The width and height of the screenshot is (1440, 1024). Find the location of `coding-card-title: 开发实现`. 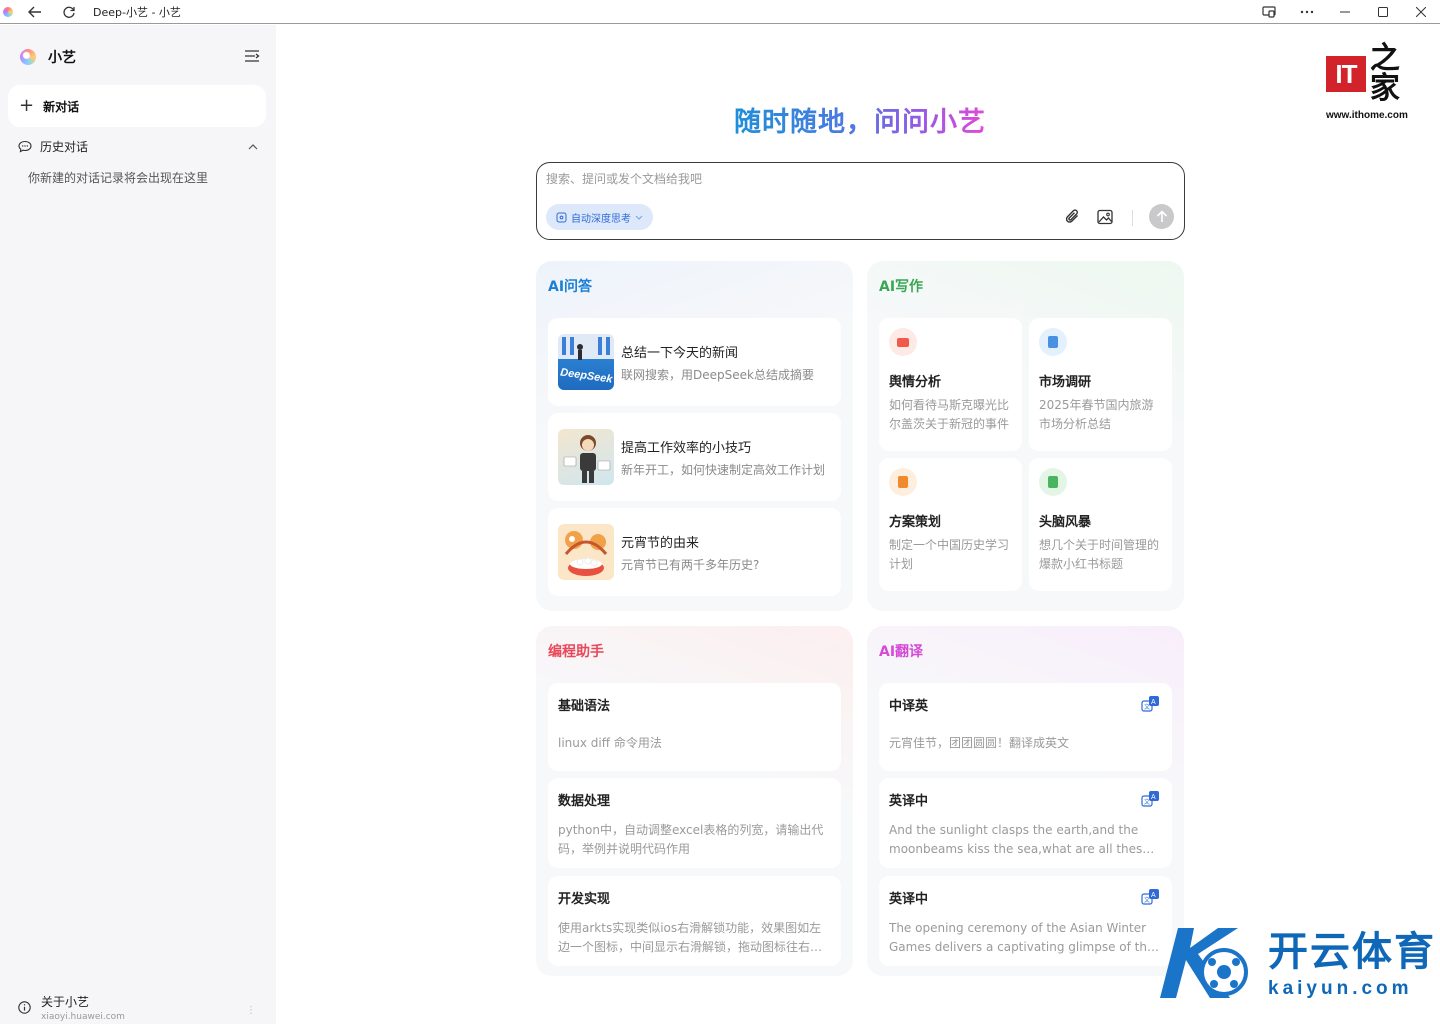

coding-card-title: 开发实现 is located at coordinates (584, 899).